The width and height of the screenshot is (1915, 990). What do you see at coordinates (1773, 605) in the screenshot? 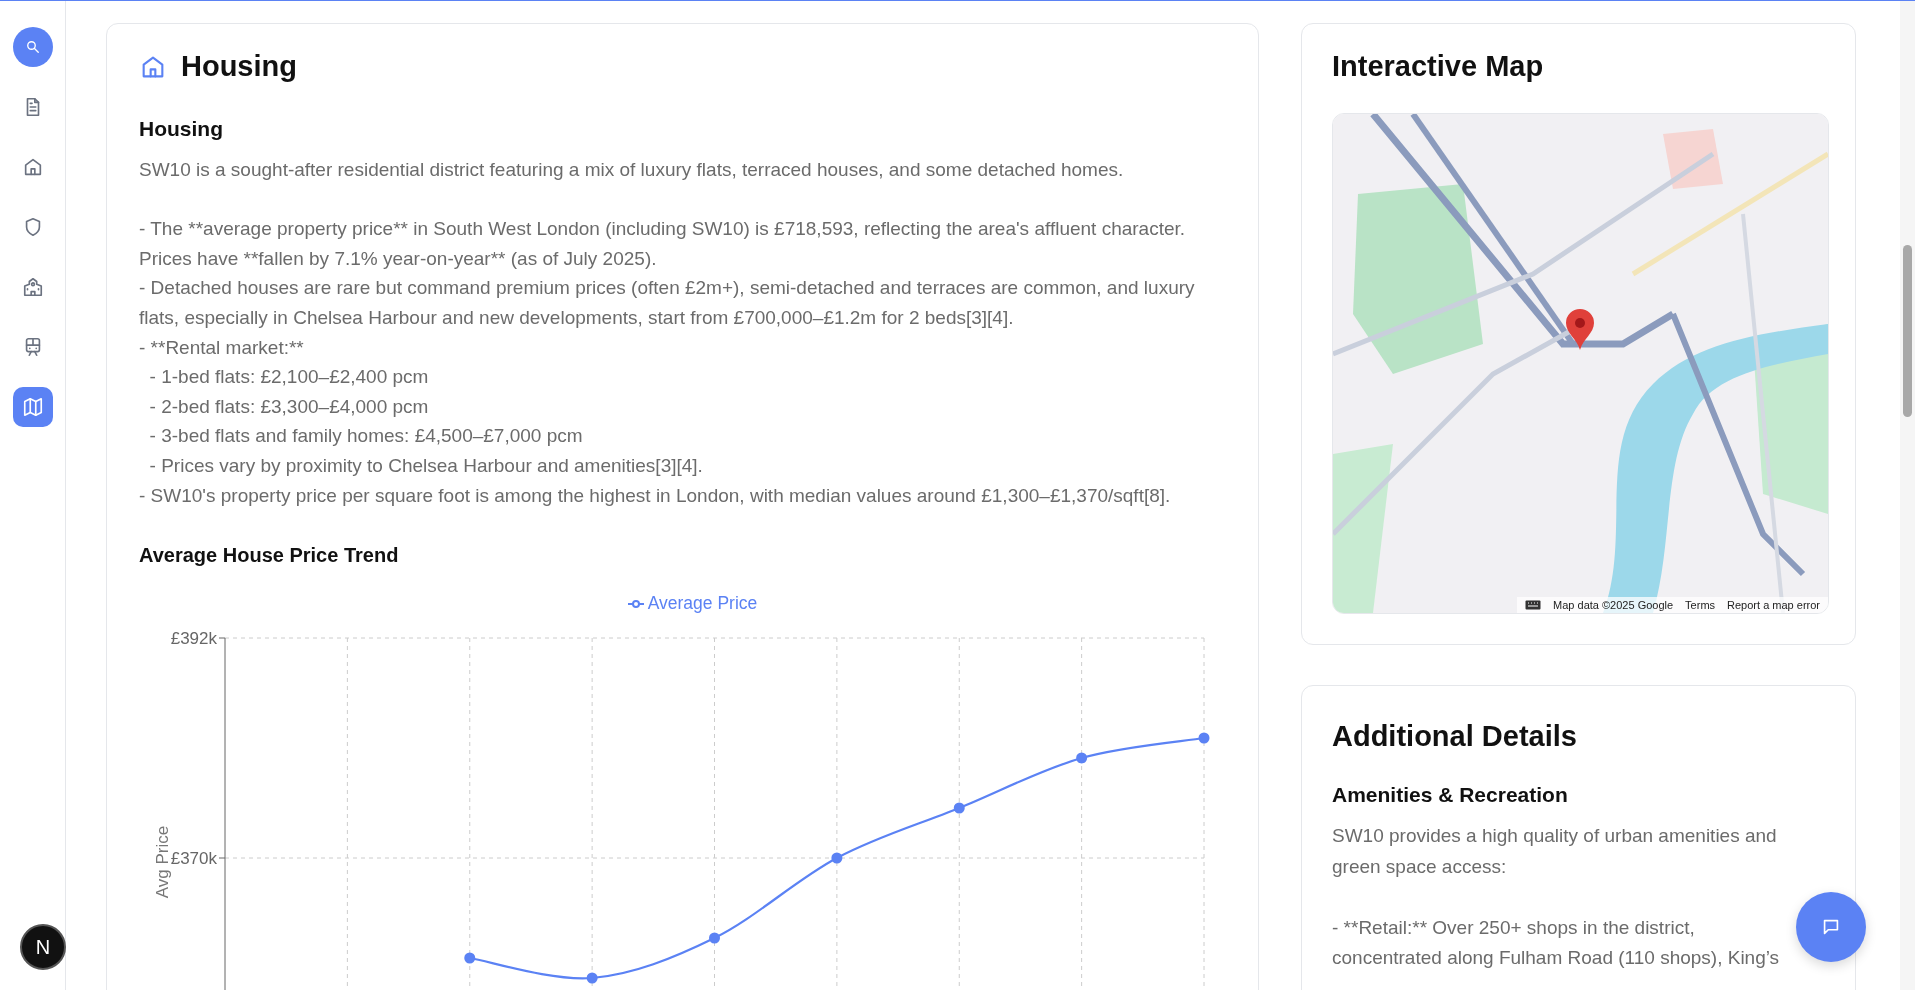
I see `map-link: Report a map error` at bounding box center [1773, 605].